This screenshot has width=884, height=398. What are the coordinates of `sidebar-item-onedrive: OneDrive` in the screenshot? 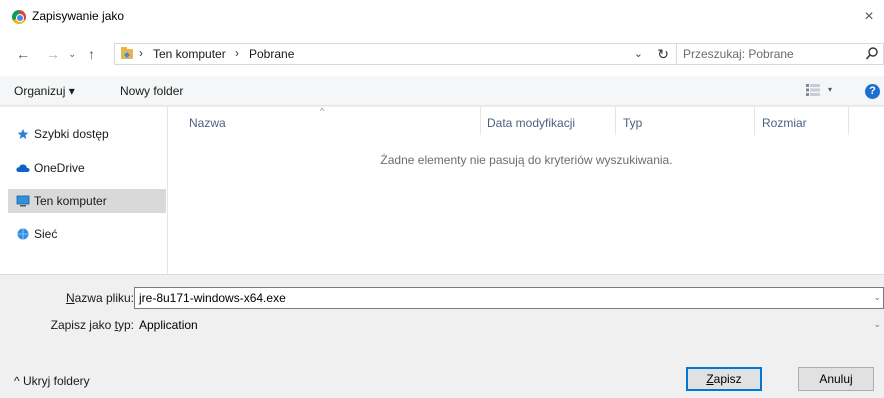 It's located at (87, 168).